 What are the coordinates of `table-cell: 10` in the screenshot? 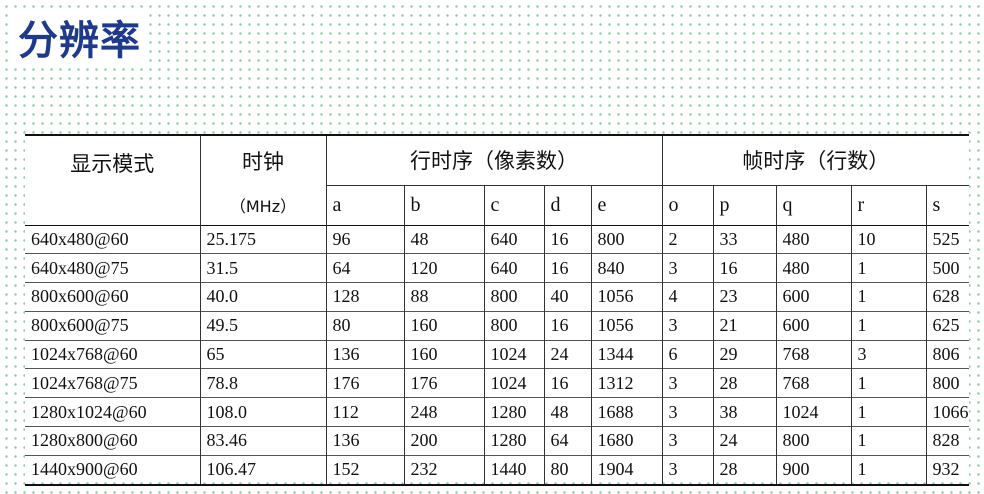 It's located at (888, 239).